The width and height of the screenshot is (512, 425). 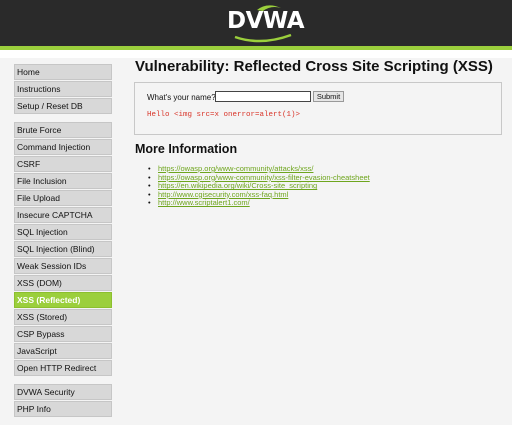 What do you see at coordinates (63, 409) in the screenshot?
I see `sidebar-item-php-info: PHP Info` at bounding box center [63, 409].